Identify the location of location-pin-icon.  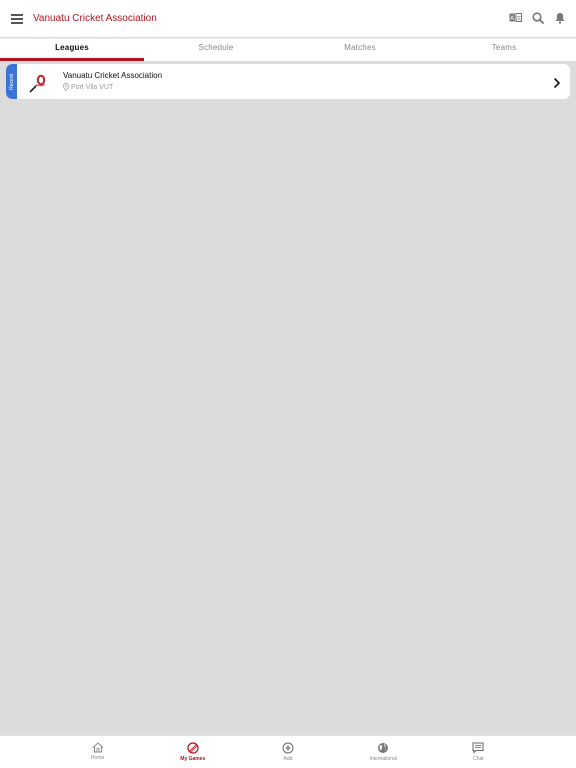
(66, 87).